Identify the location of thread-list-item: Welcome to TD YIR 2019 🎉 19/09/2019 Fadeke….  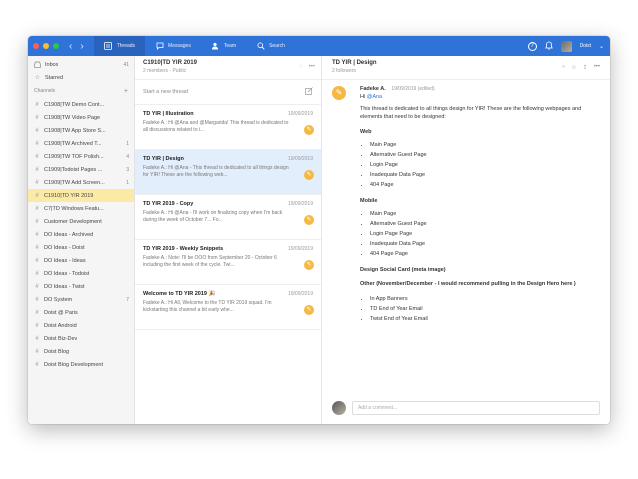
(228, 307).